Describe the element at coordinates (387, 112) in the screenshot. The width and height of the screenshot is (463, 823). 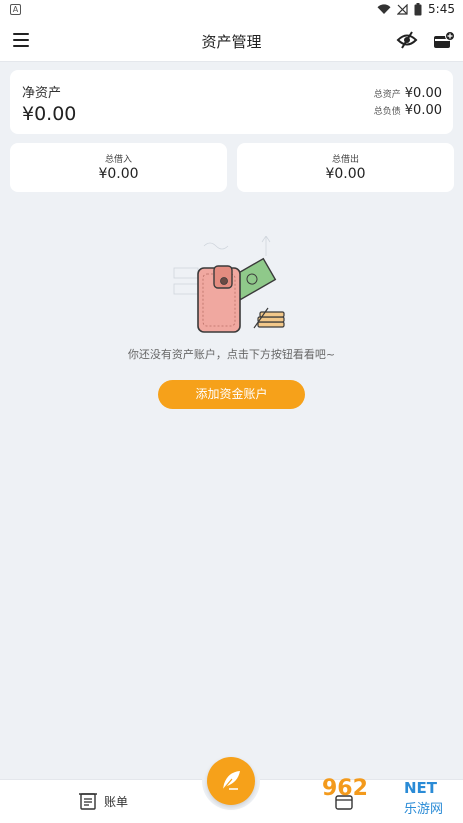
I see `total-liabilities-label: 总负债` at that location.